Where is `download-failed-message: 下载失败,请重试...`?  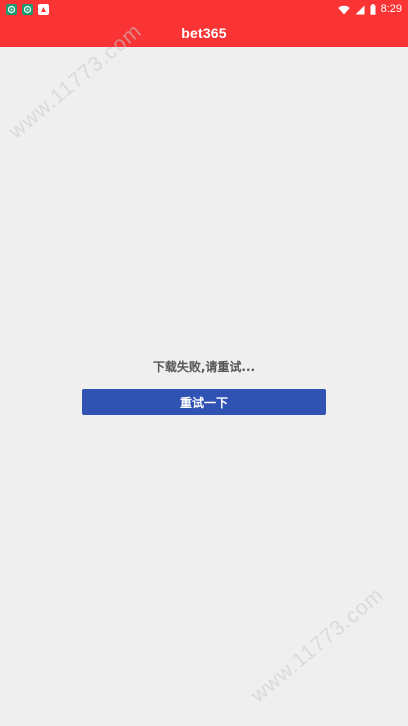
download-failed-message: 下载失败,请重试... is located at coordinates (204, 367).